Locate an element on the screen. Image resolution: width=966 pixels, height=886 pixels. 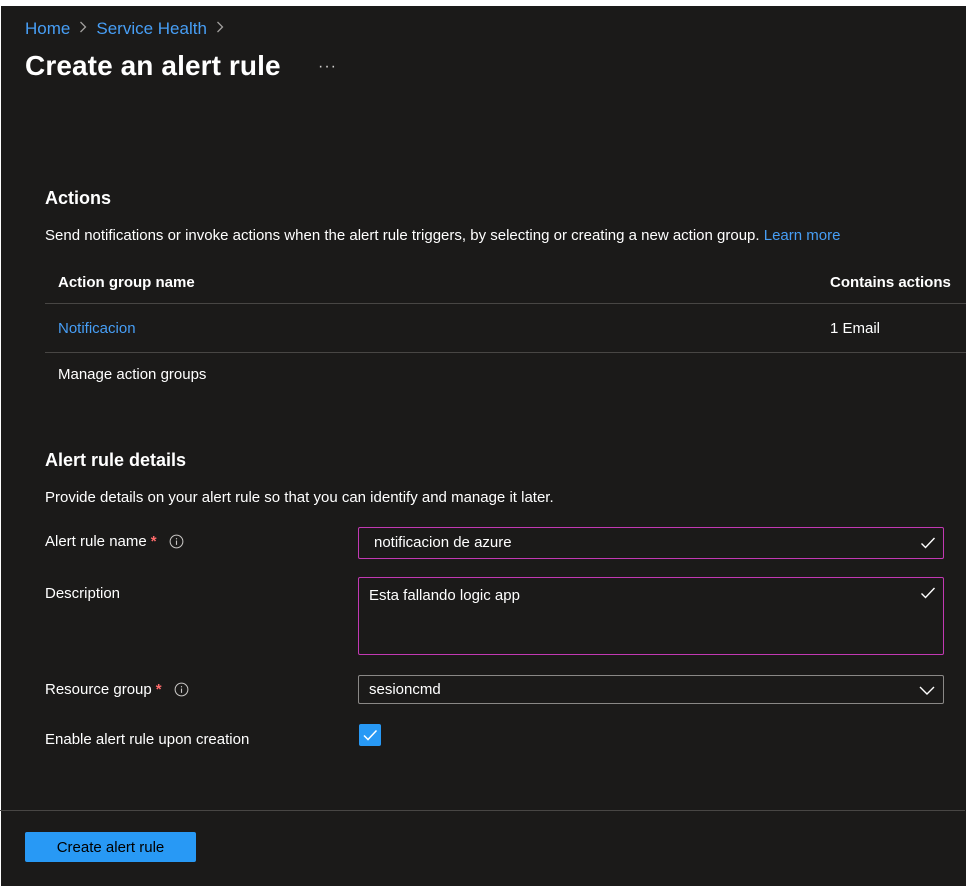
page-title: Create an alert rule is located at coordinates (153, 65).